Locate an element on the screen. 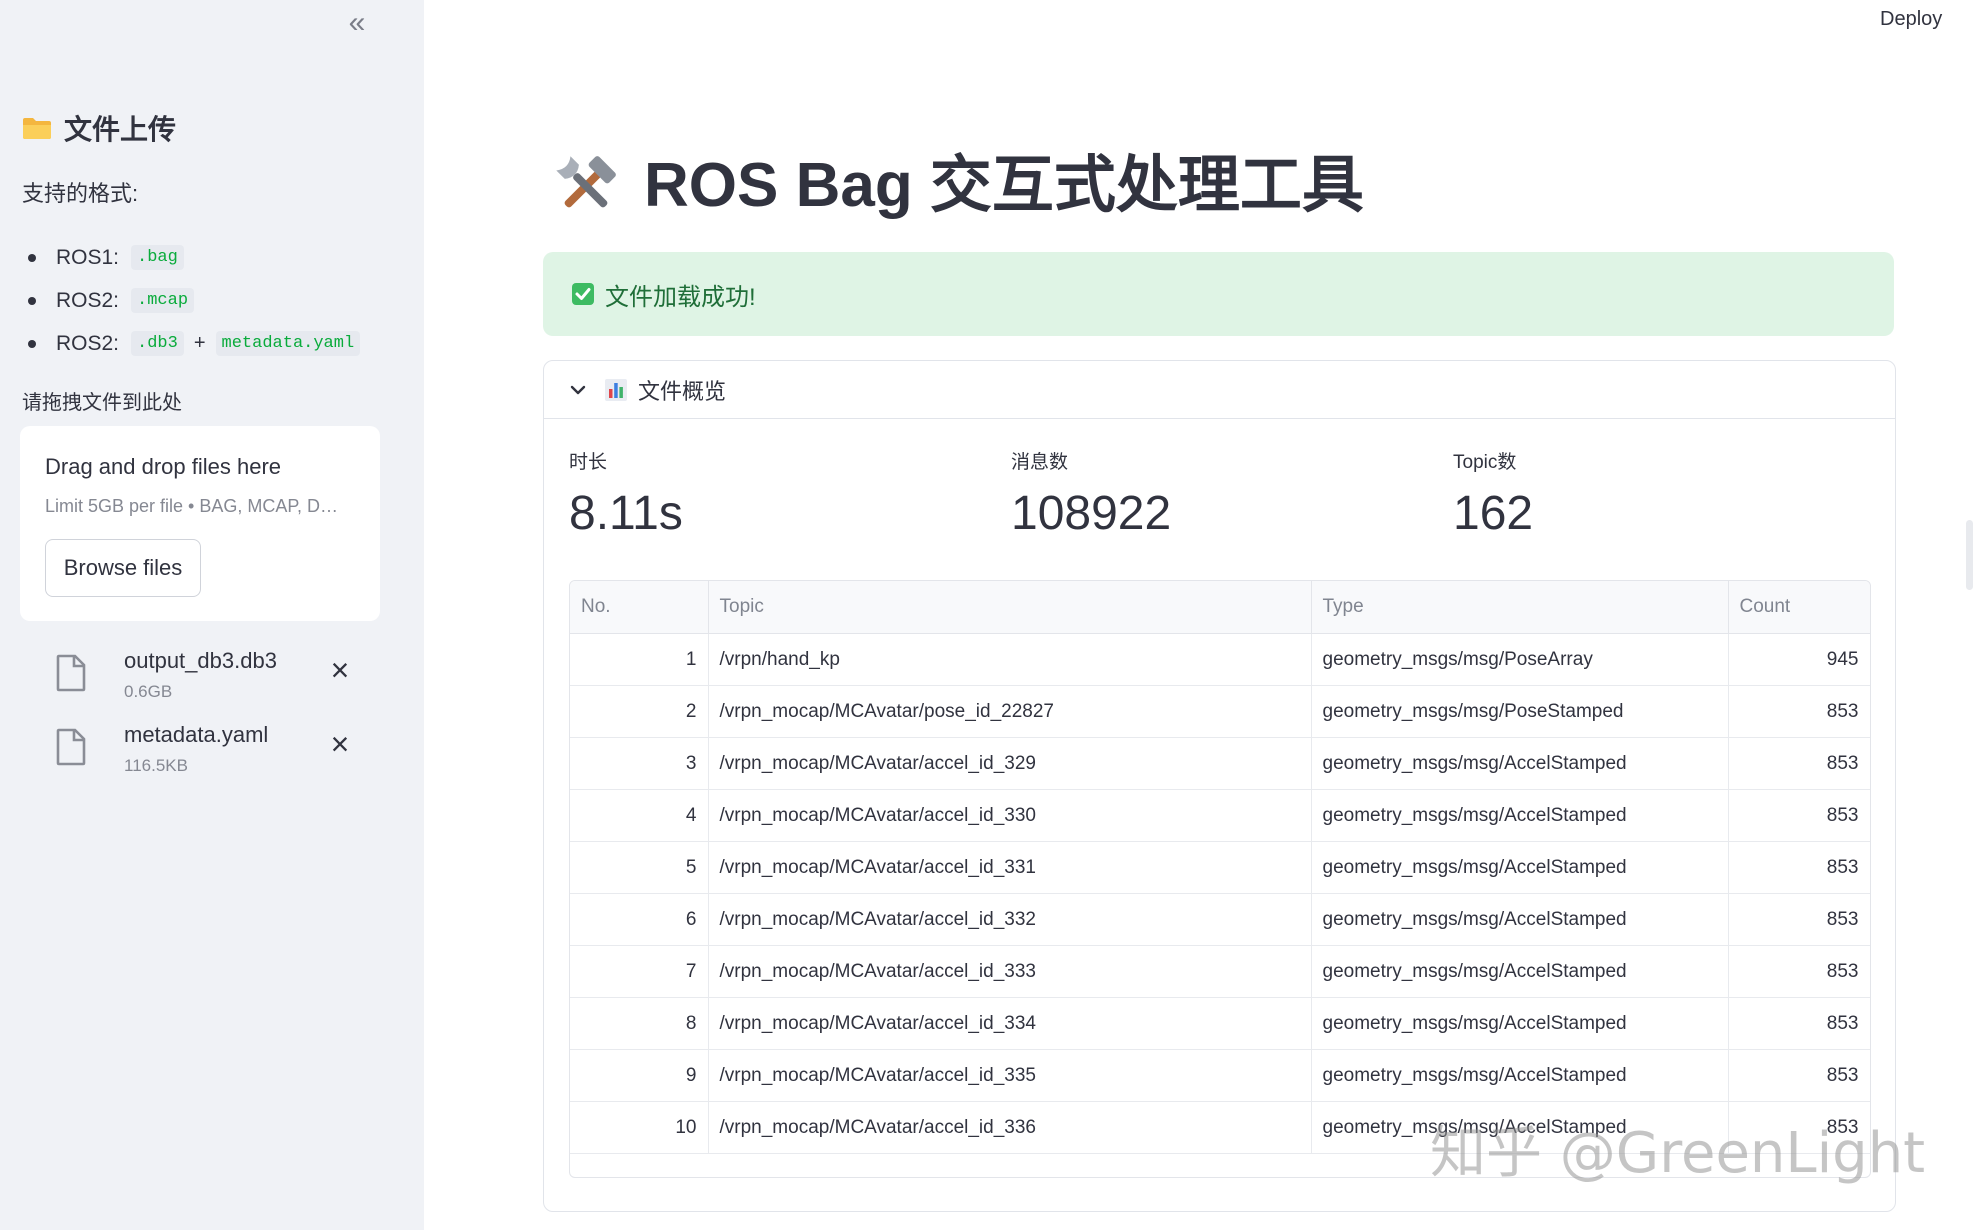 The image size is (1973, 1230). sidebar-header: 文件上传 is located at coordinates (99, 128).